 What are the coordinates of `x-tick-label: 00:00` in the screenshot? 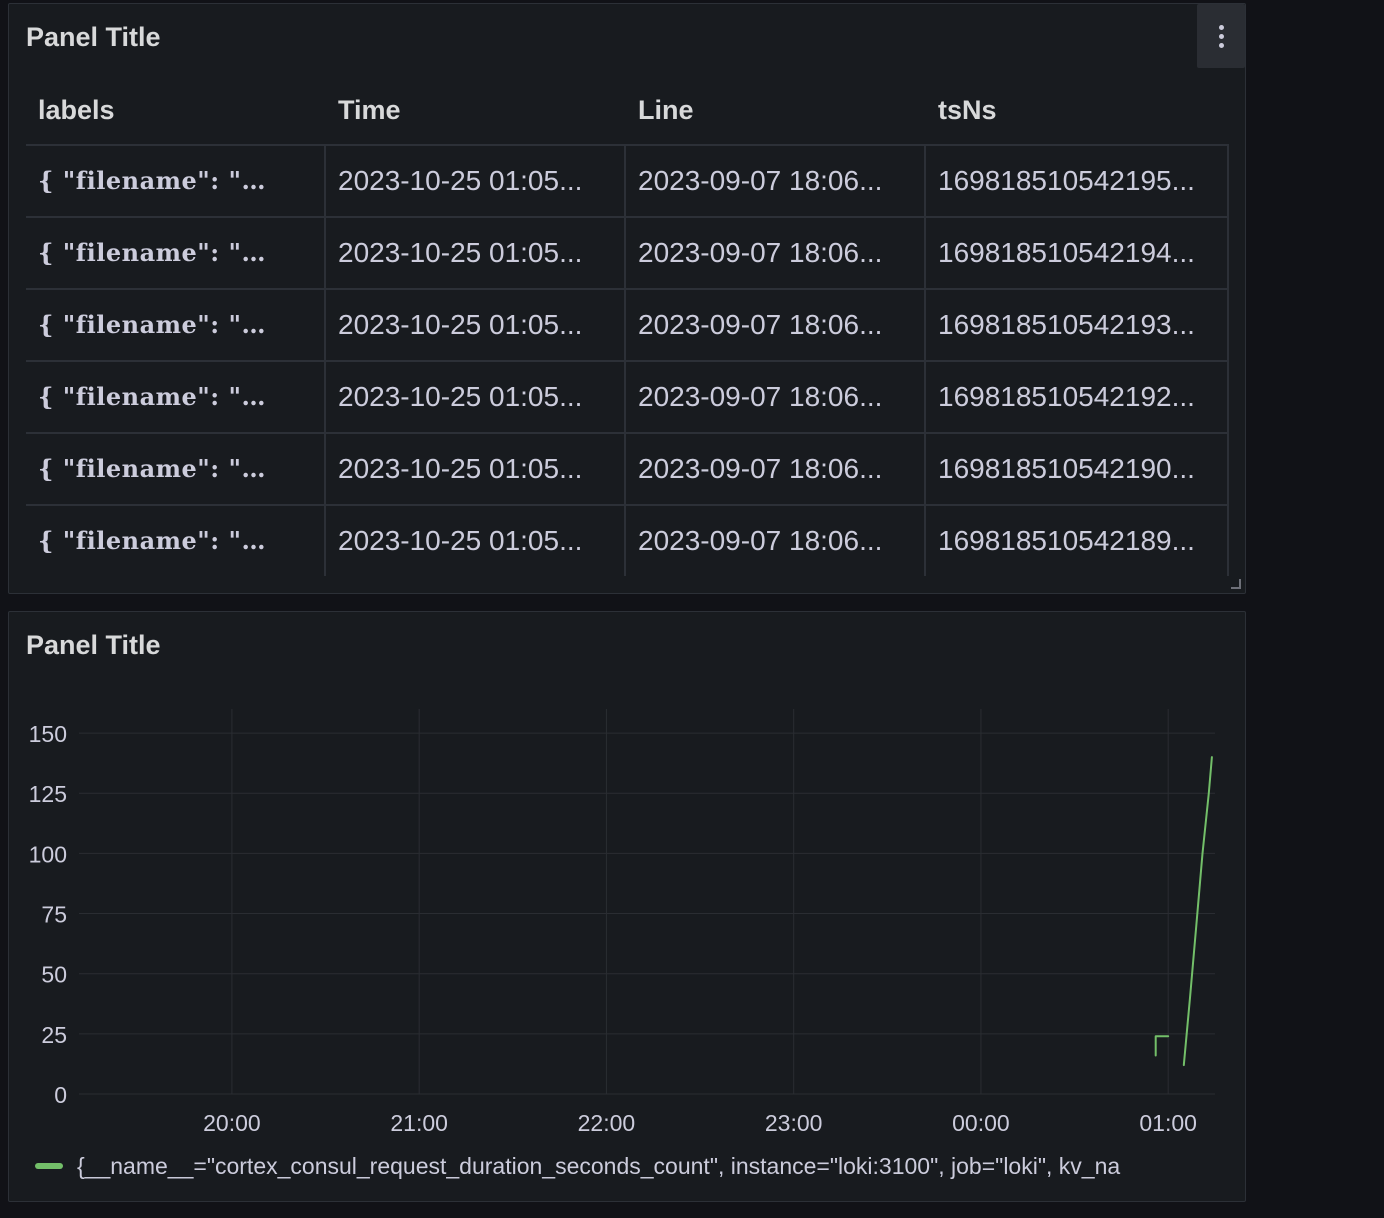 It's located at (981, 1123).